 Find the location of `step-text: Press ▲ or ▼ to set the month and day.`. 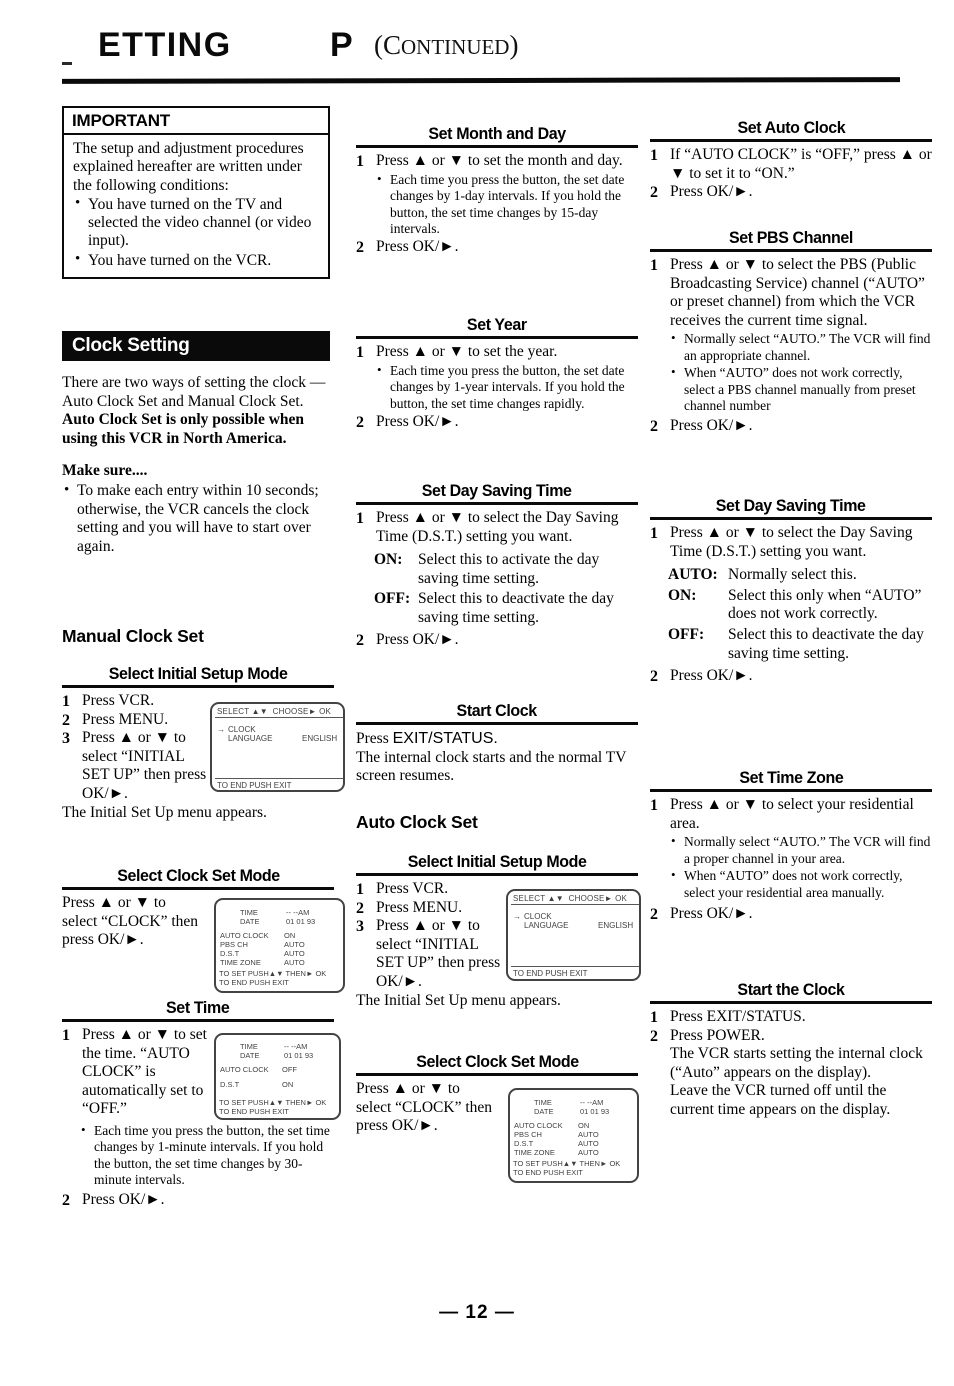

step-text: Press ▲ or ▼ to set the month and day. is located at coordinates (499, 160).